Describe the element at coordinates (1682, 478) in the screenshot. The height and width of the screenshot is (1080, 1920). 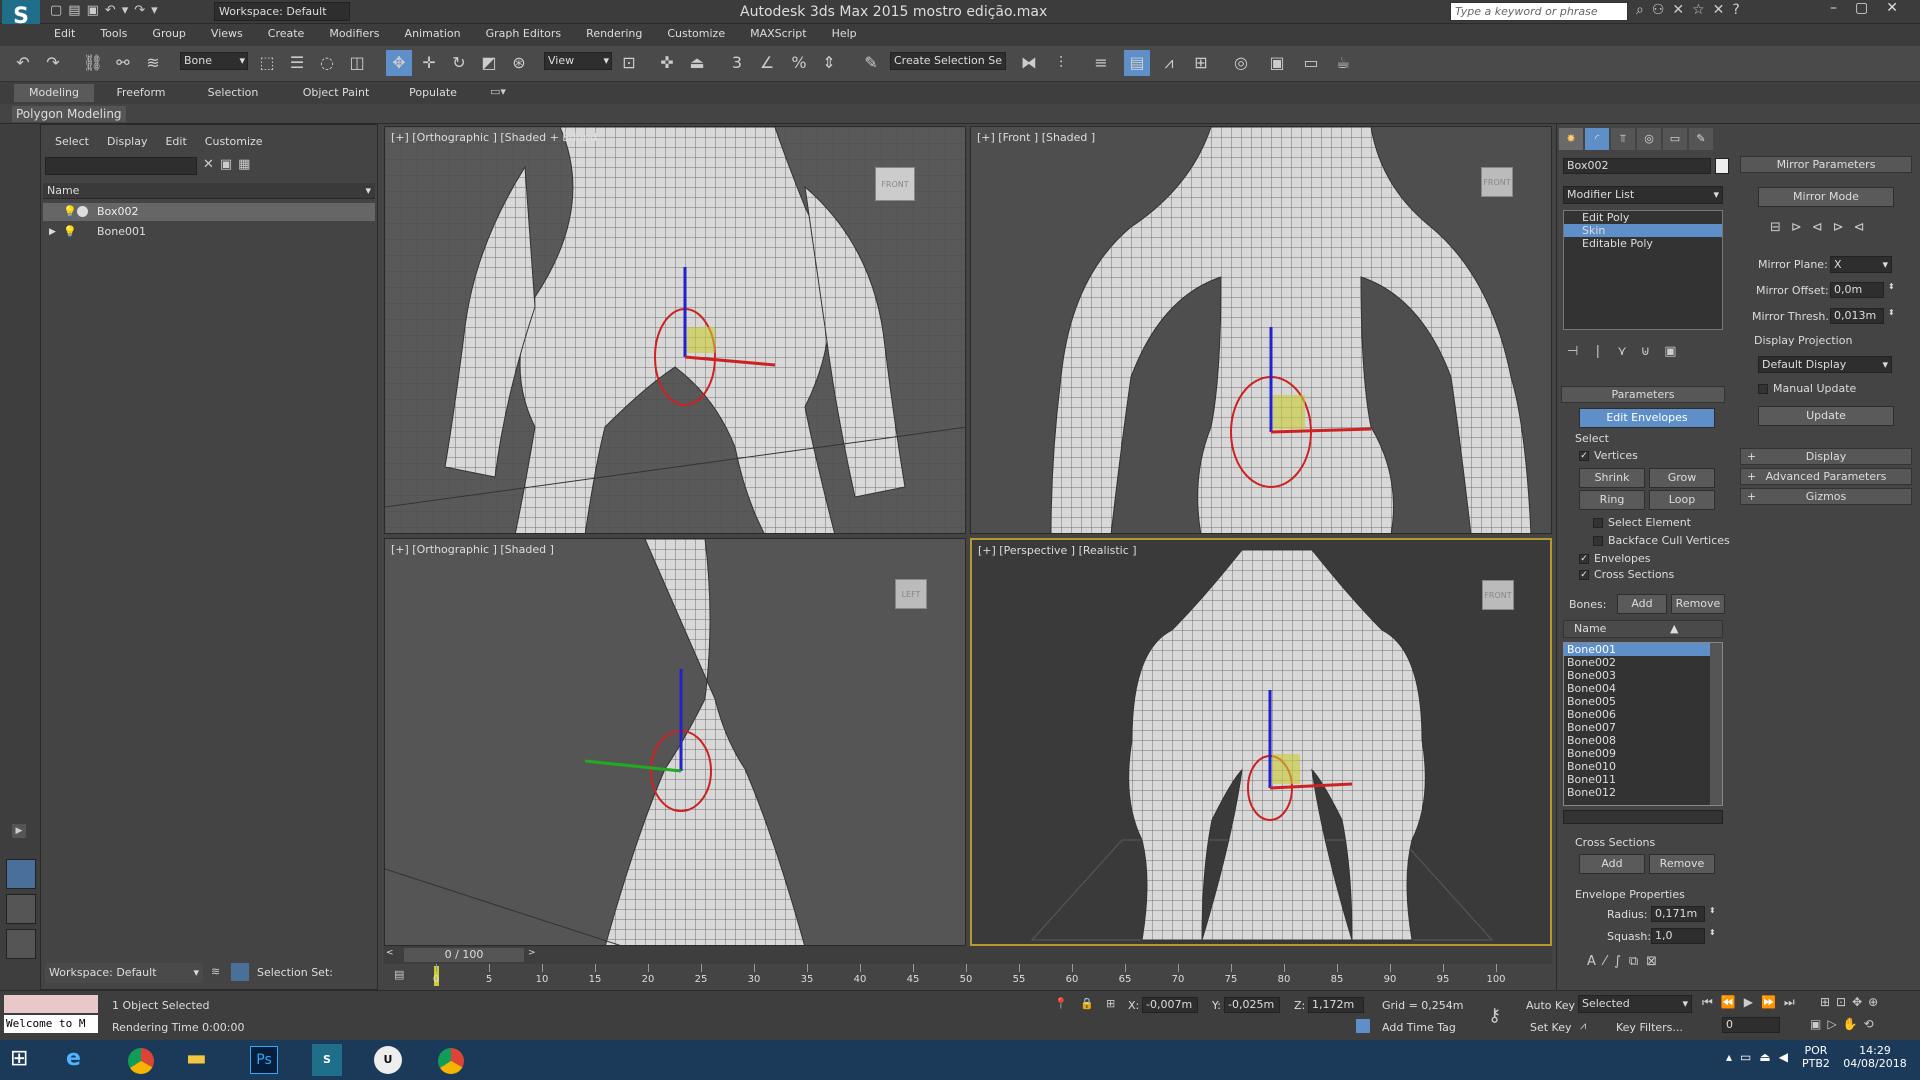
I see `grow-button: Grow` at that location.